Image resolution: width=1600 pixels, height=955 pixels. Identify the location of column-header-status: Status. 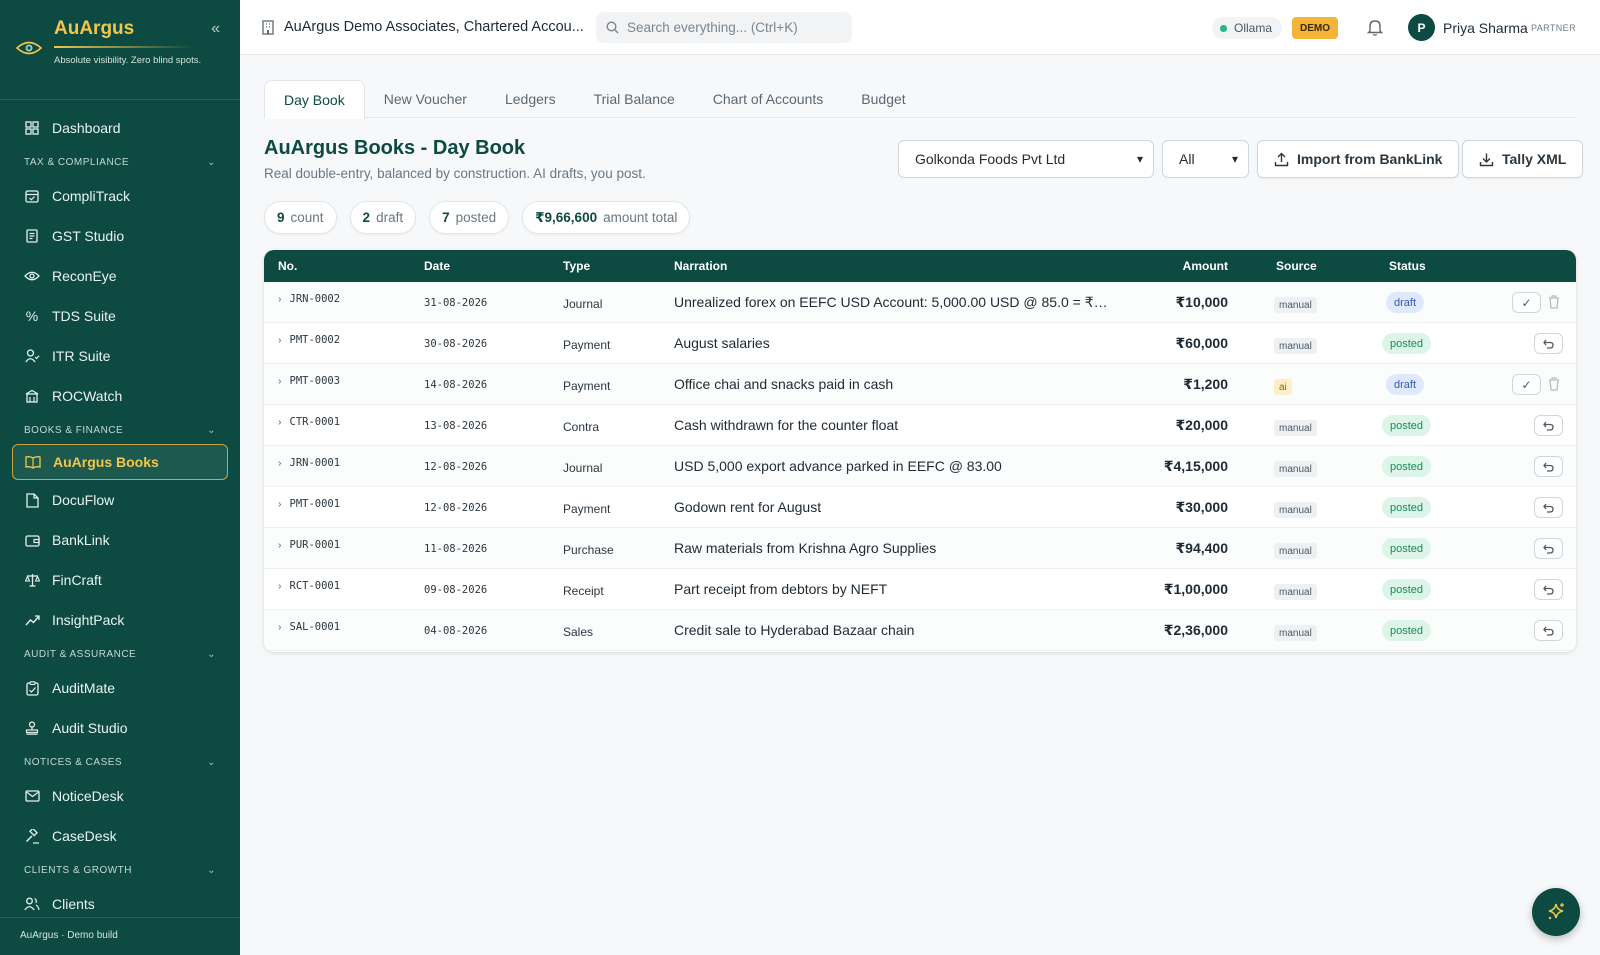
(1407, 266).